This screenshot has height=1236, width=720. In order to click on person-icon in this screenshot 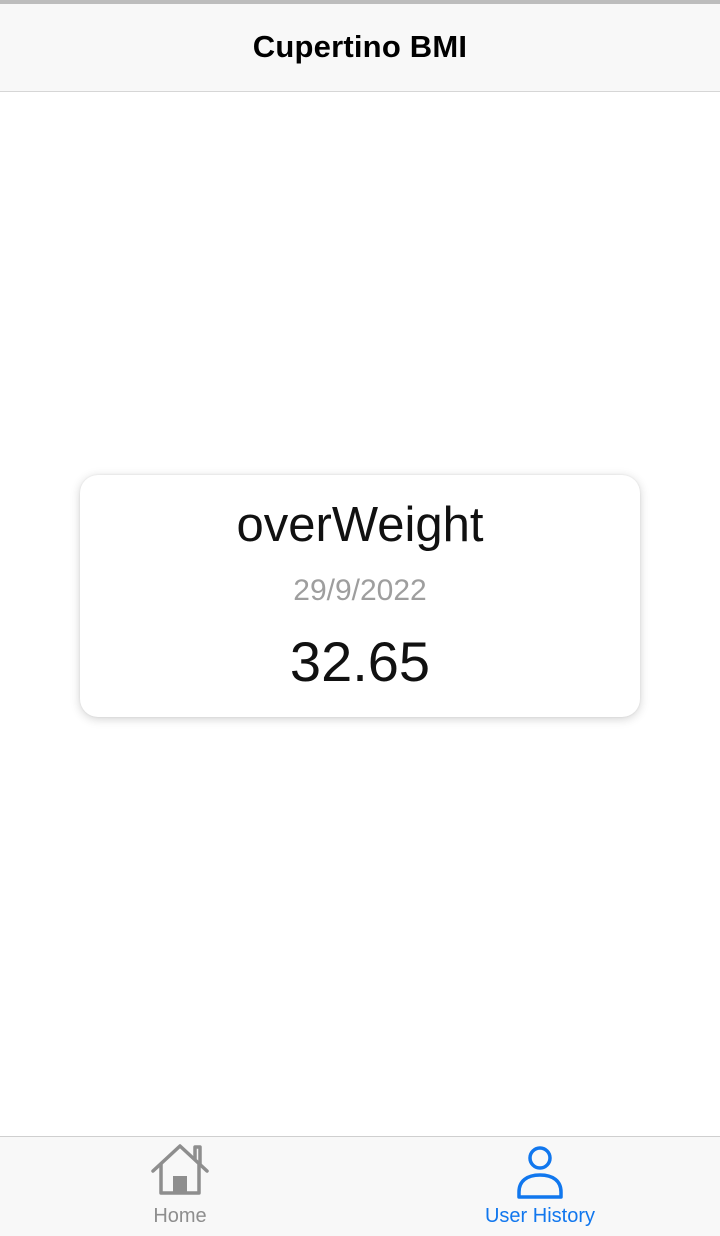, I will do `click(540, 1172)`.